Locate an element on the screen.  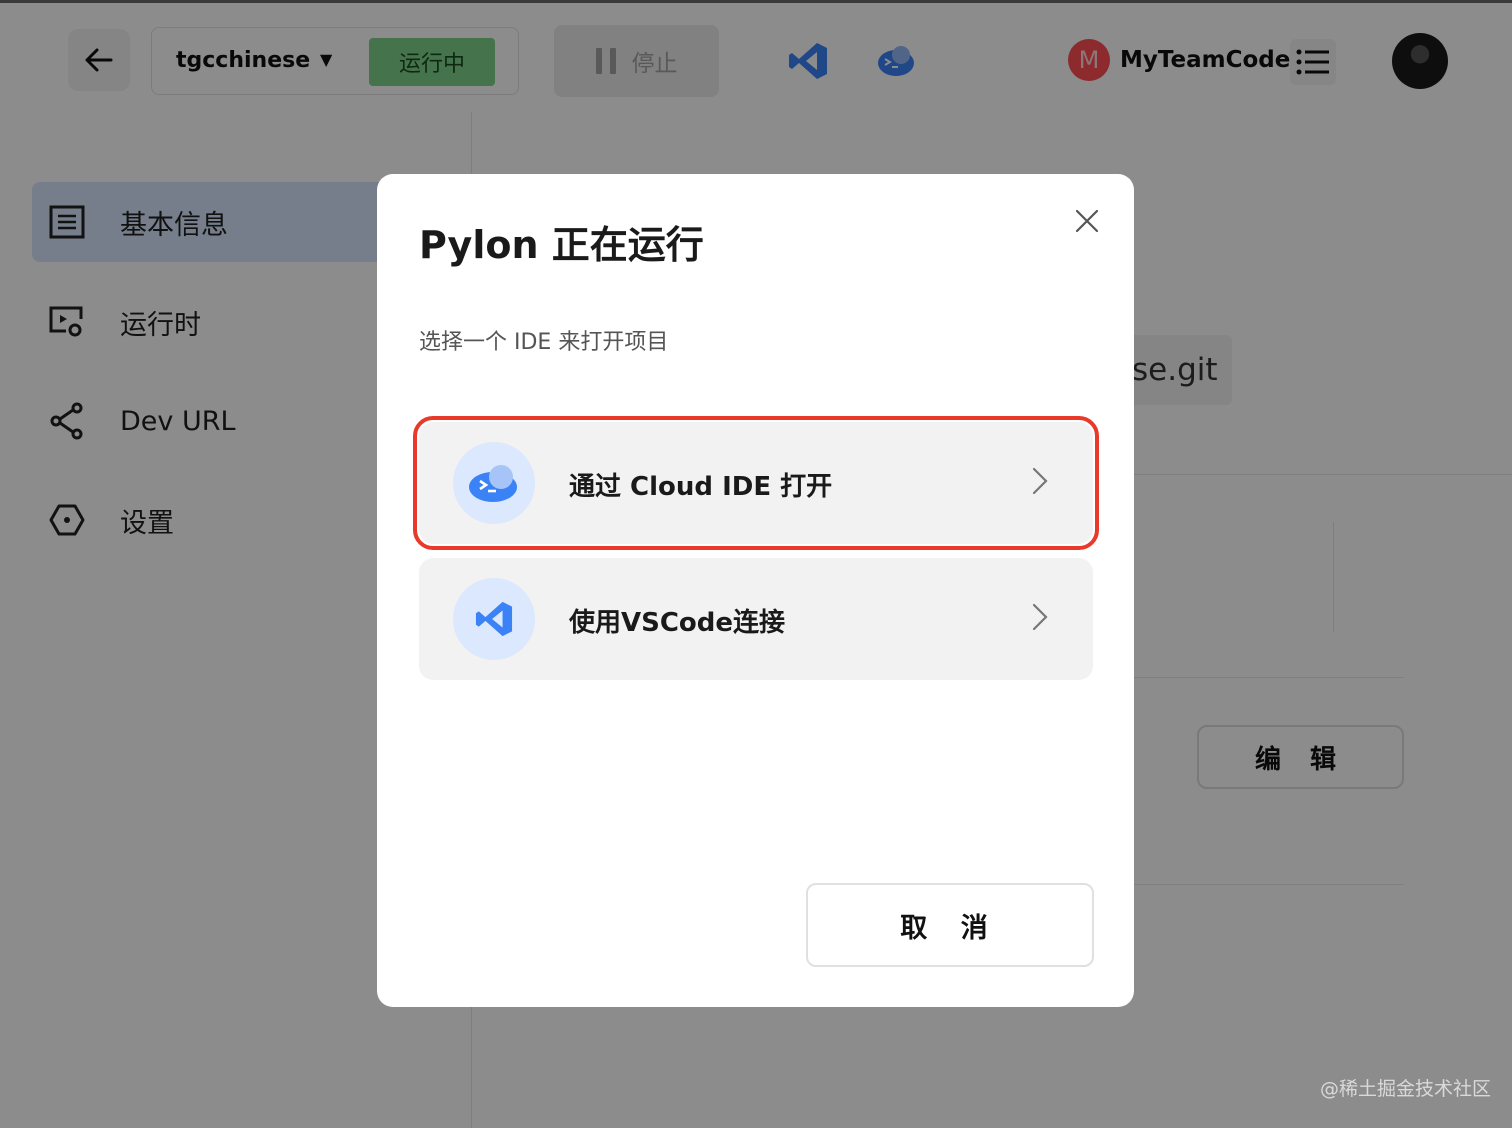
vscode-connect-option: 使用VSCode连接 is located at coordinates (756, 619).